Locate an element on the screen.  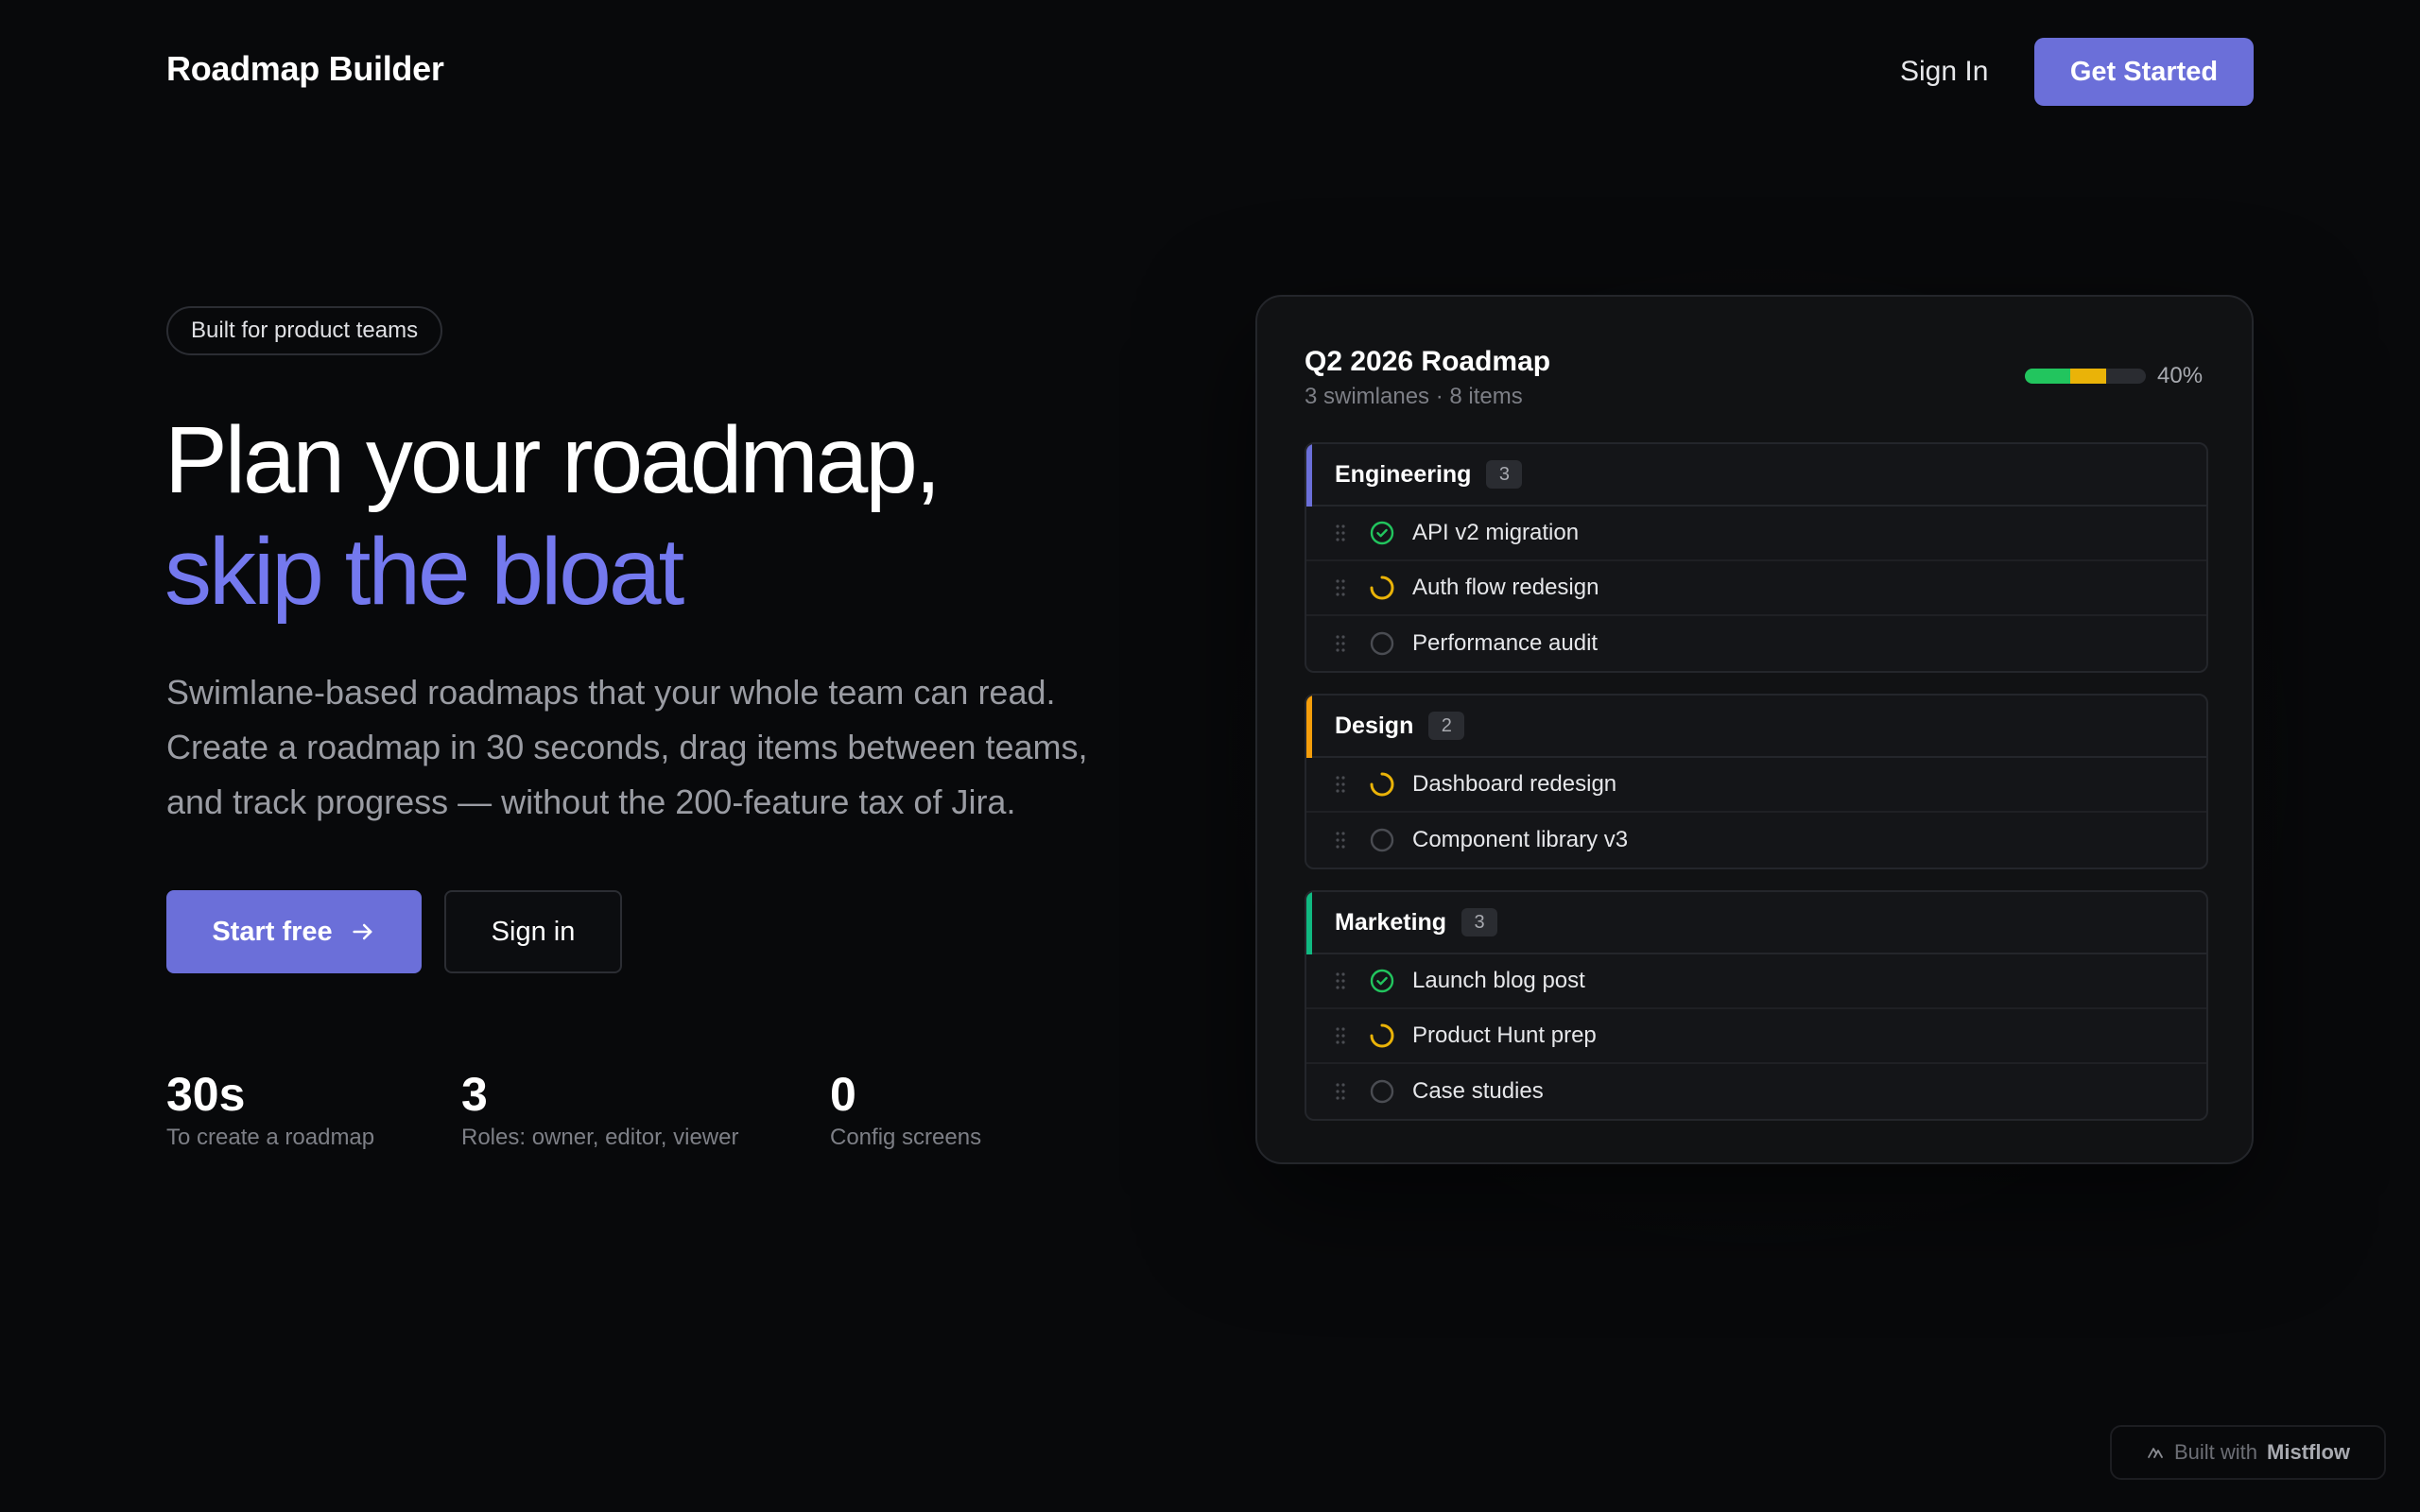
stat-label: Config screens is located at coordinates (906, 1137).